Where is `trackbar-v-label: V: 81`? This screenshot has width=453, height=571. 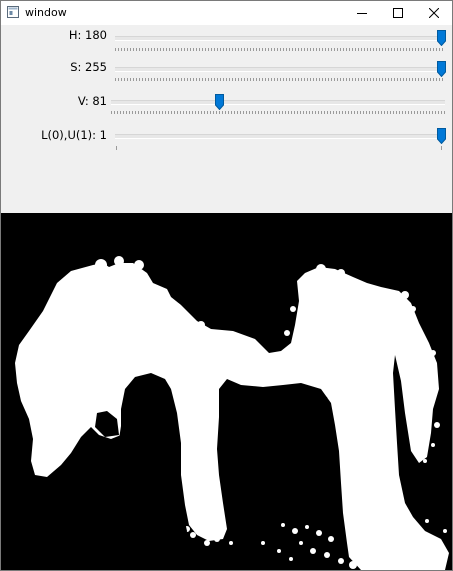 trackbar-v-label: V: 81 is located at coordinates (92, 101).